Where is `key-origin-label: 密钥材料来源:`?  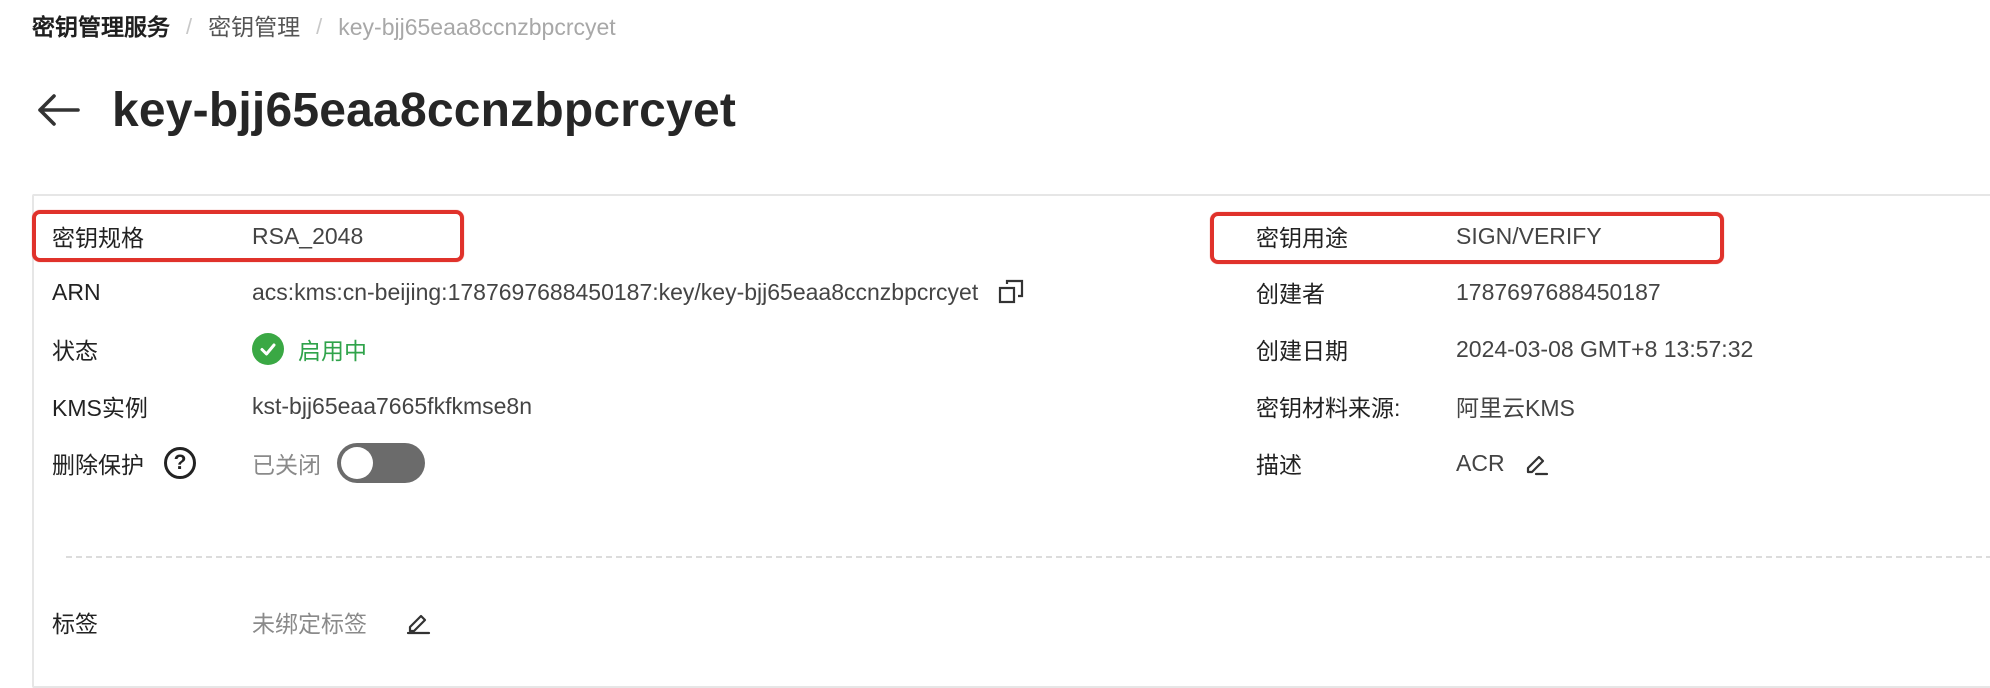 key-origin-label: 密钥材料来源: is located at coordinates (1328, 408).